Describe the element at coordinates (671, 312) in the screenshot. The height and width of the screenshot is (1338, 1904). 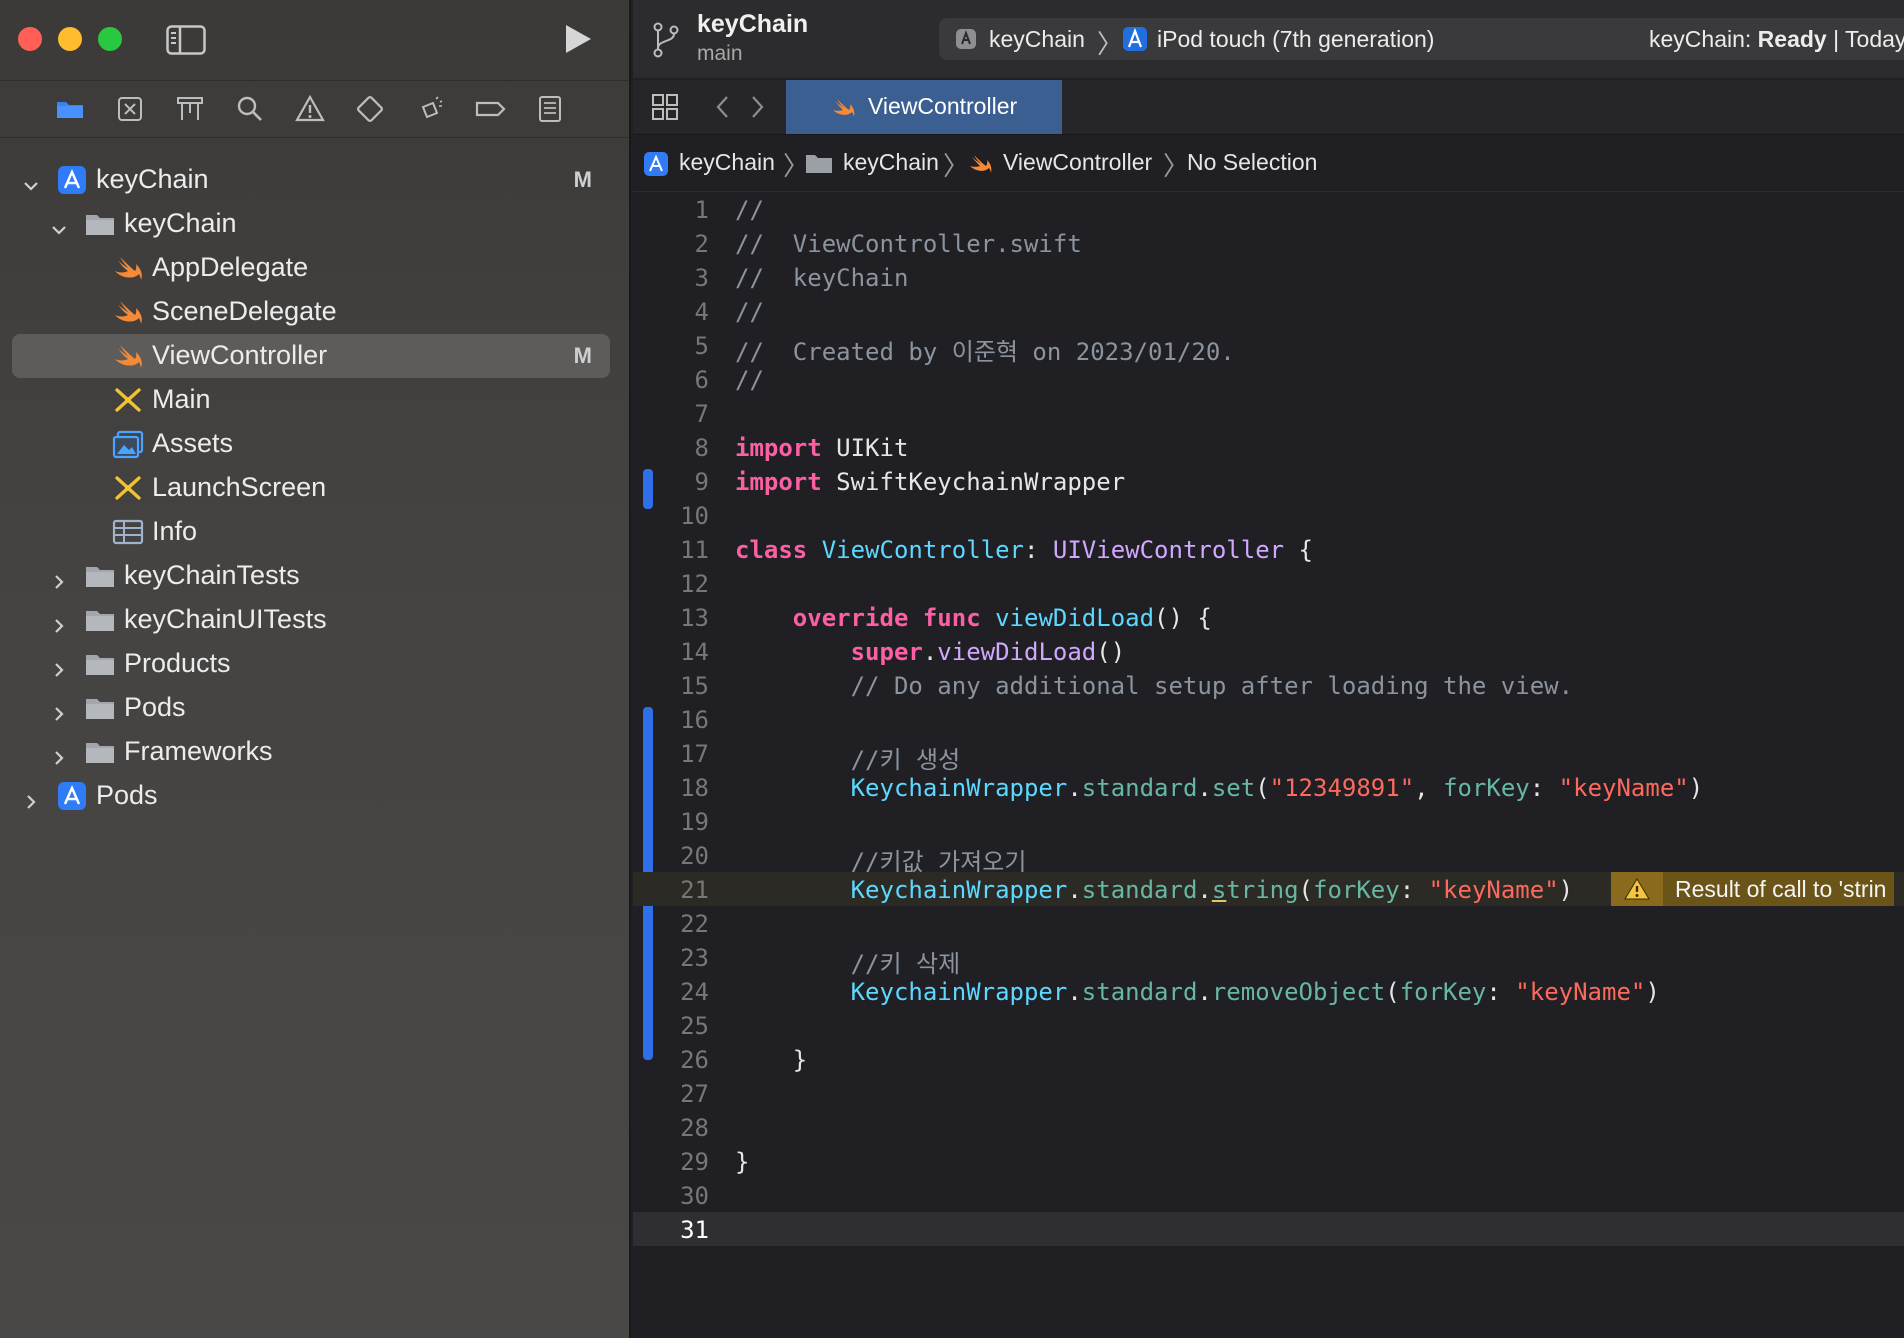
I see `line-number: 4` at that location.